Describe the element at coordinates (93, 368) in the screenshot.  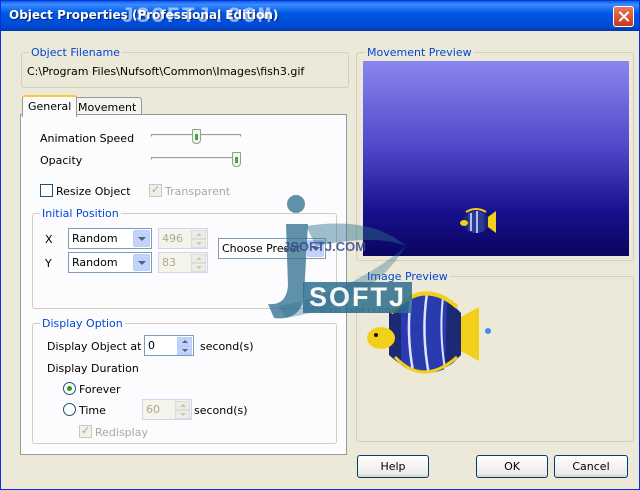
I see `display-duration-label: Display Duration` at that location.